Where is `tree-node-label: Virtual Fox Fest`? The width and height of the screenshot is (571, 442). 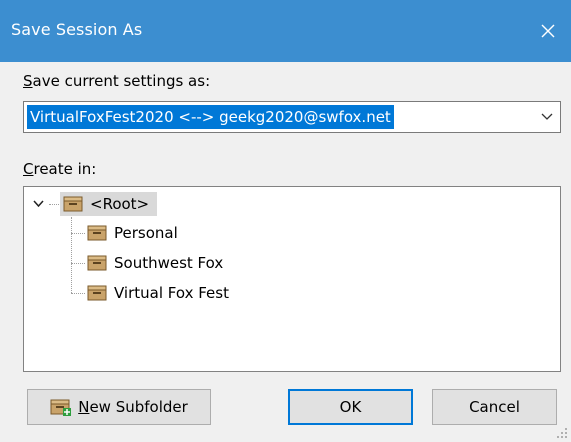 tree-node-label: Virtual Fox Fest is located at coordinates (171, 293).